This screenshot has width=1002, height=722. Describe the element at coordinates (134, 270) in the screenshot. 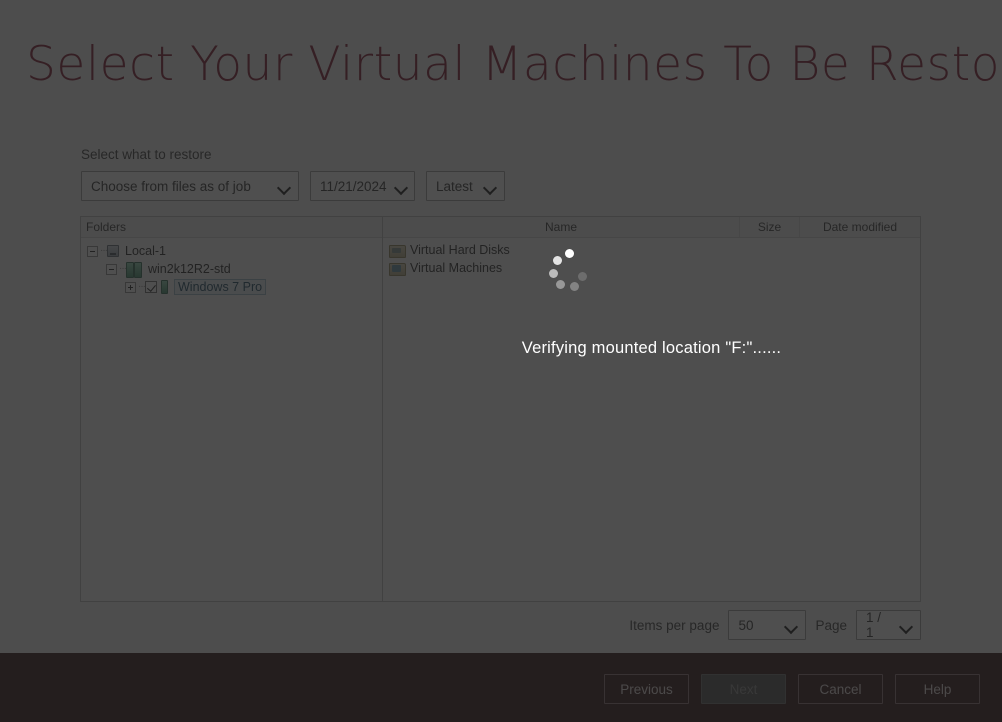

I see `server-pair-icon` at that location.